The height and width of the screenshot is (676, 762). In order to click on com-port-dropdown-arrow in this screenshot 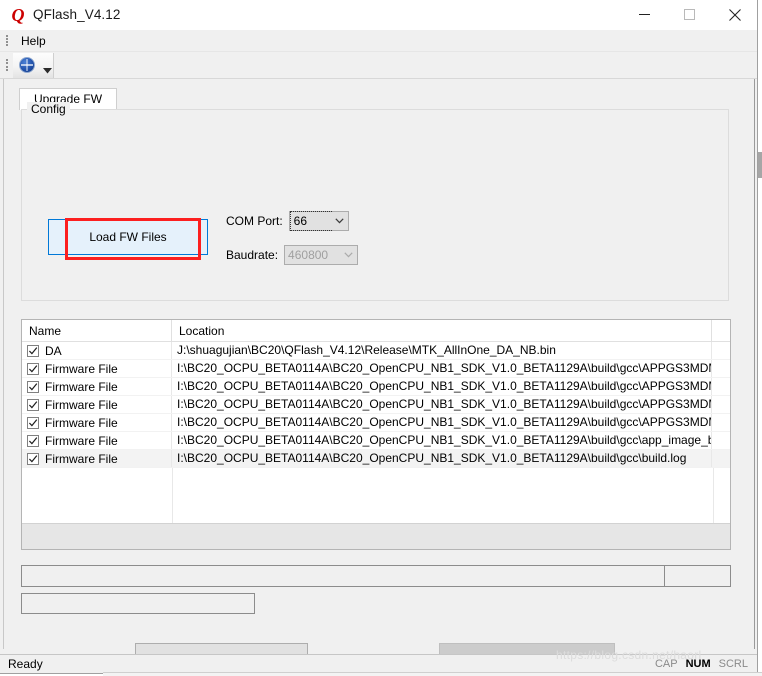, I will do `click(339, 221)`.